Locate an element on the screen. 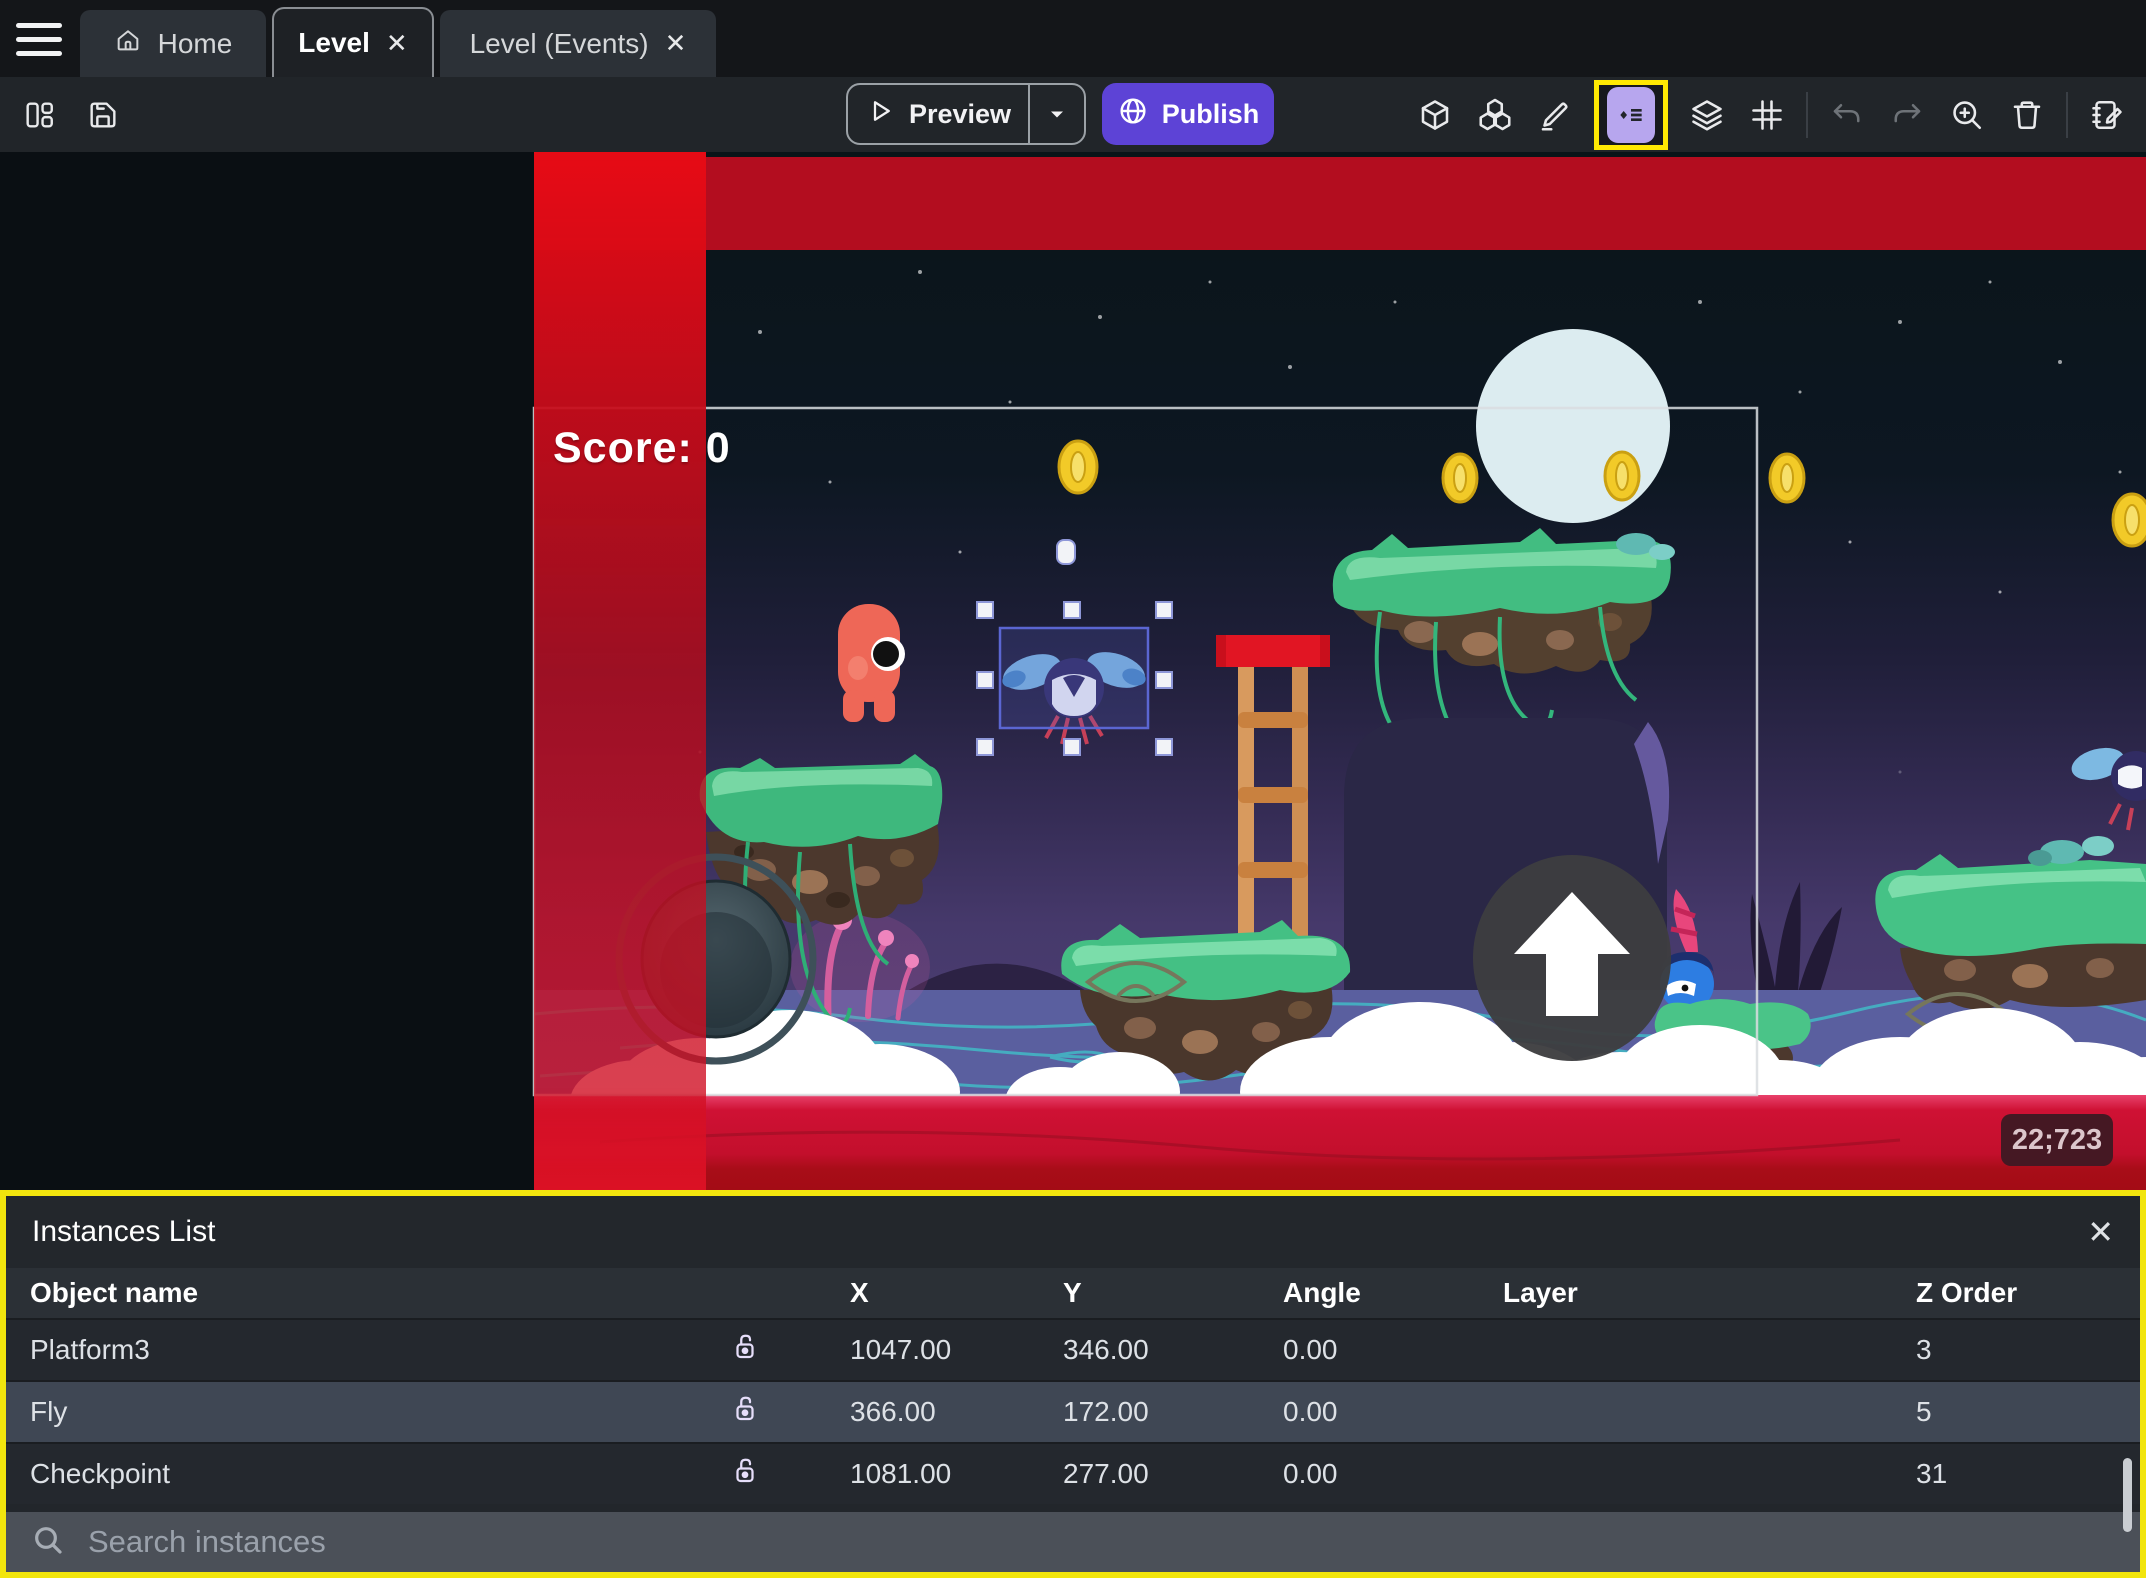  preview-dropdown-button is located at coordinates (1057, 114).